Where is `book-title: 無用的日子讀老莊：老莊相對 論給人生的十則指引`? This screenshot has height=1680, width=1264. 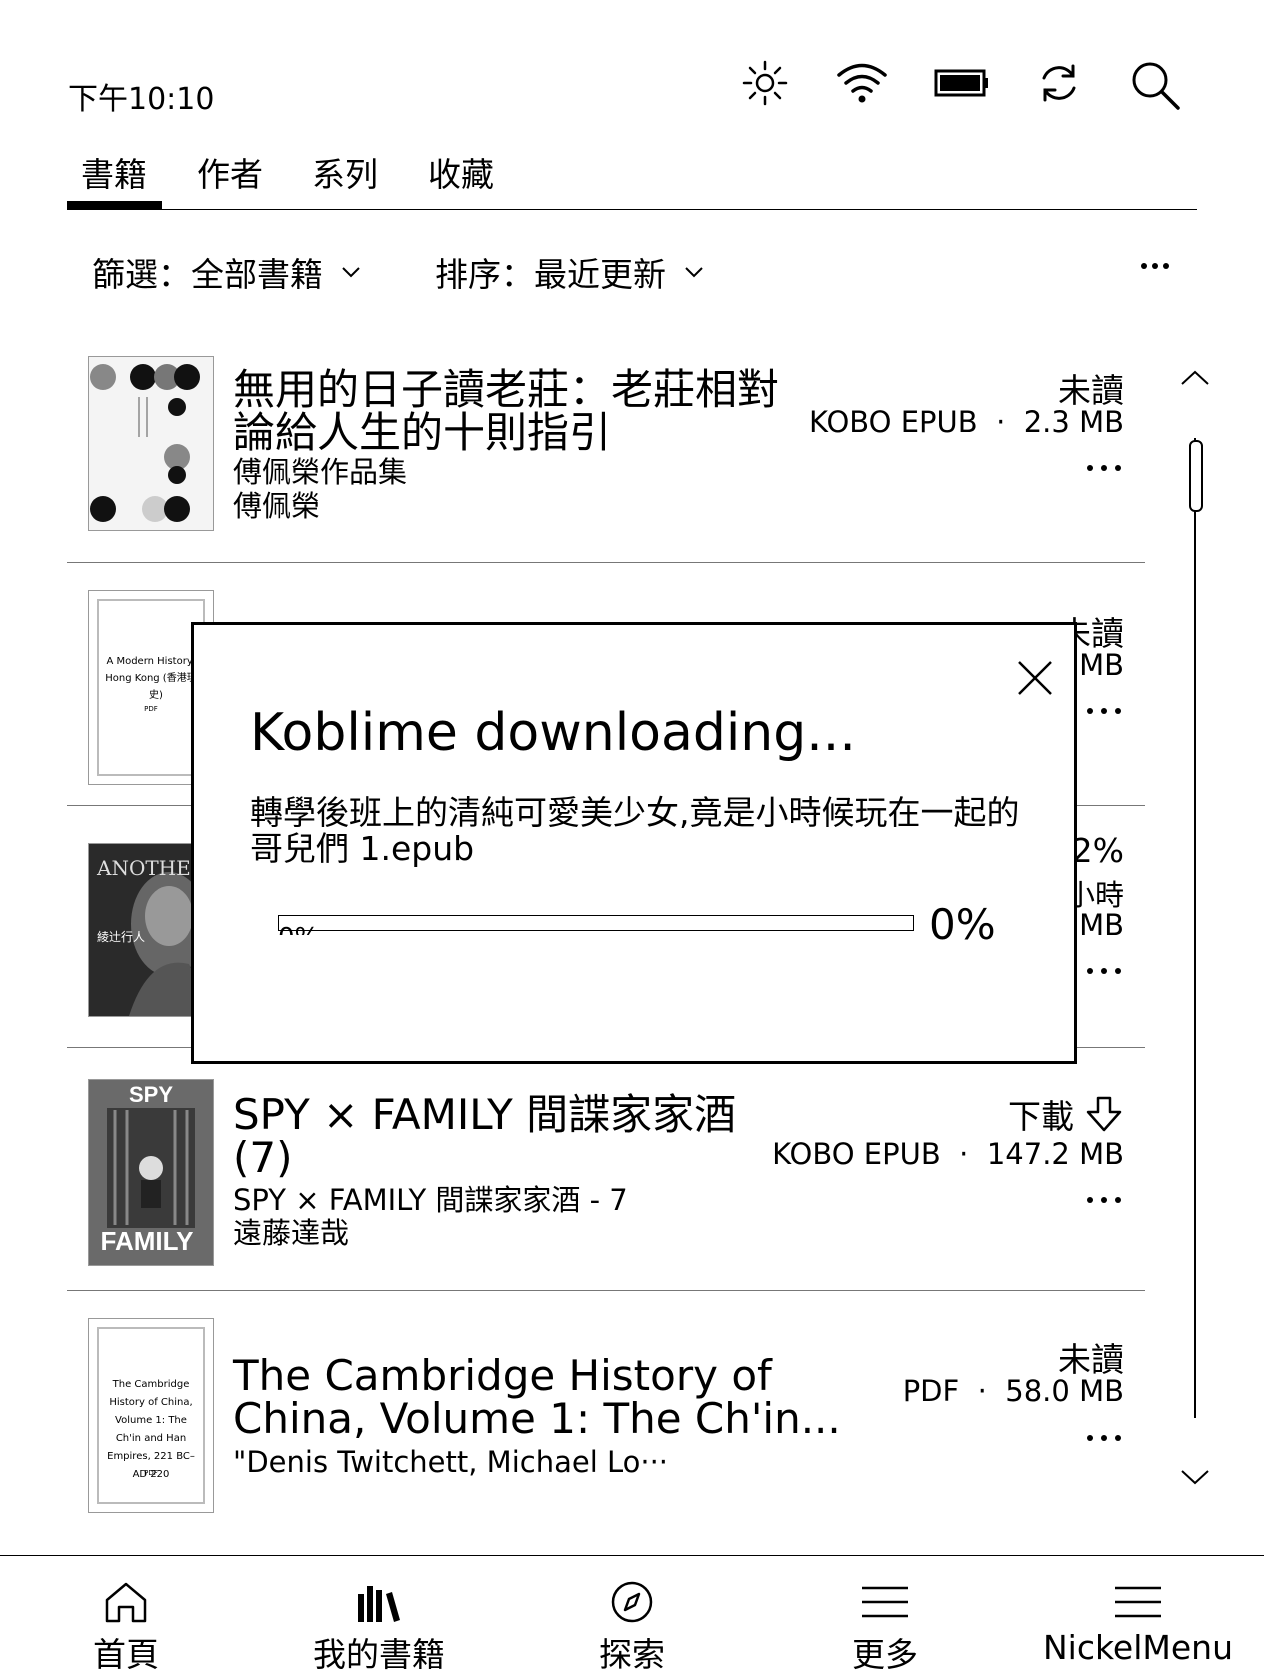 book-title: 無用的日子讀老莊：老莊相對 論給人生的十則指引 is located at coordinates (506, 411).